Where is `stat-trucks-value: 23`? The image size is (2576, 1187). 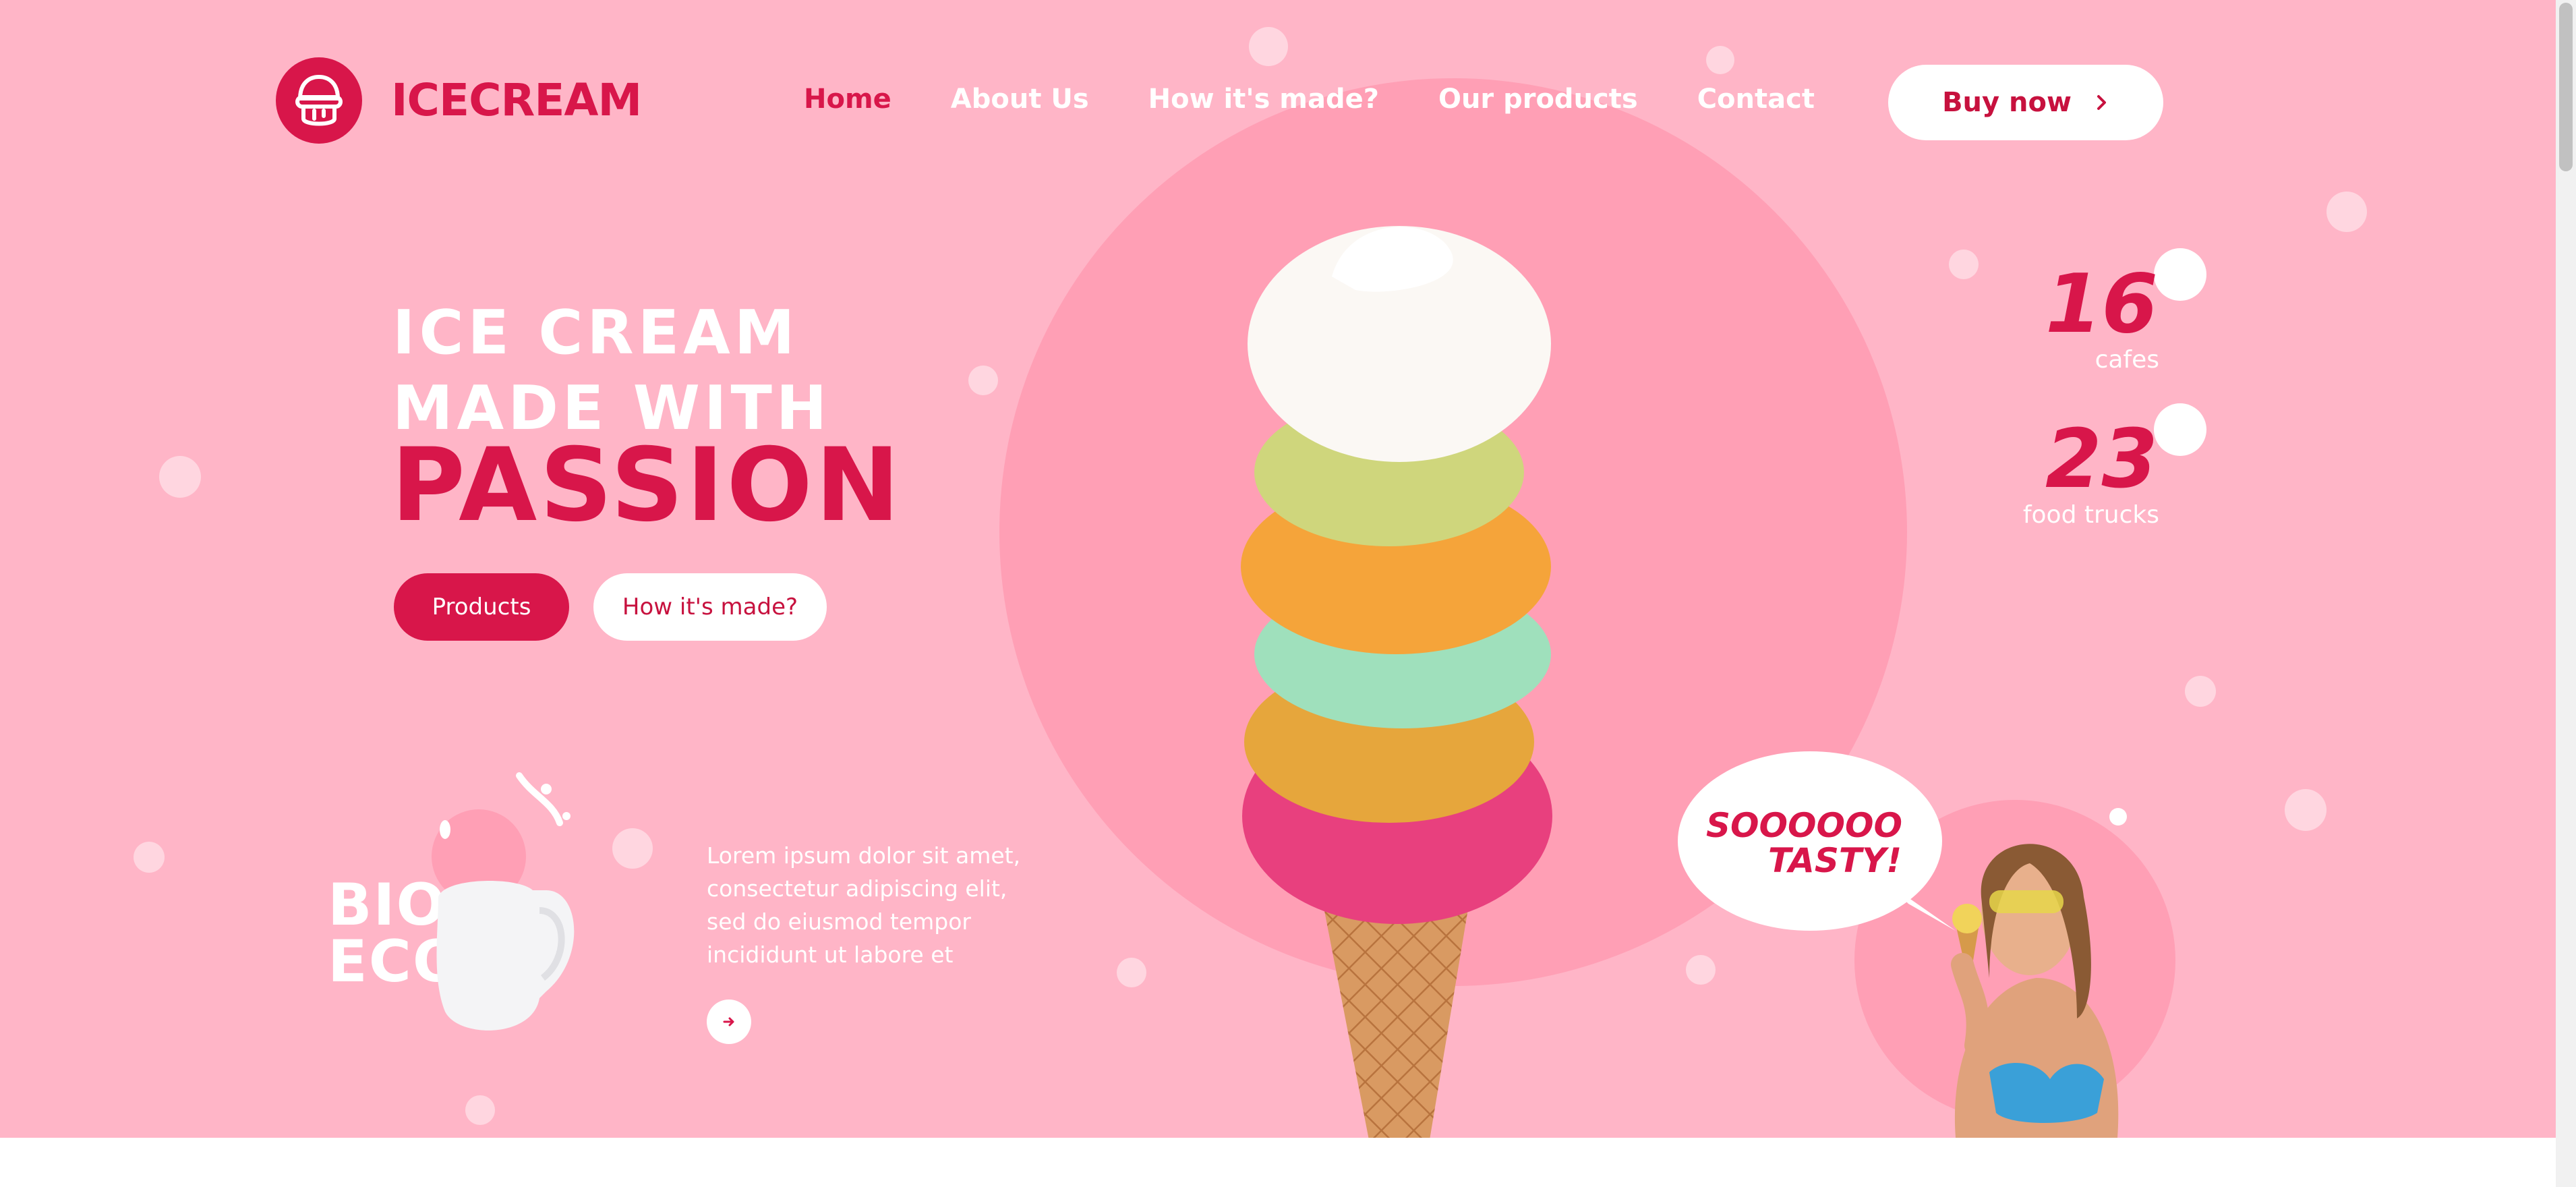
stat-trucks-value: 23 is located at coordinates (2101, 459).